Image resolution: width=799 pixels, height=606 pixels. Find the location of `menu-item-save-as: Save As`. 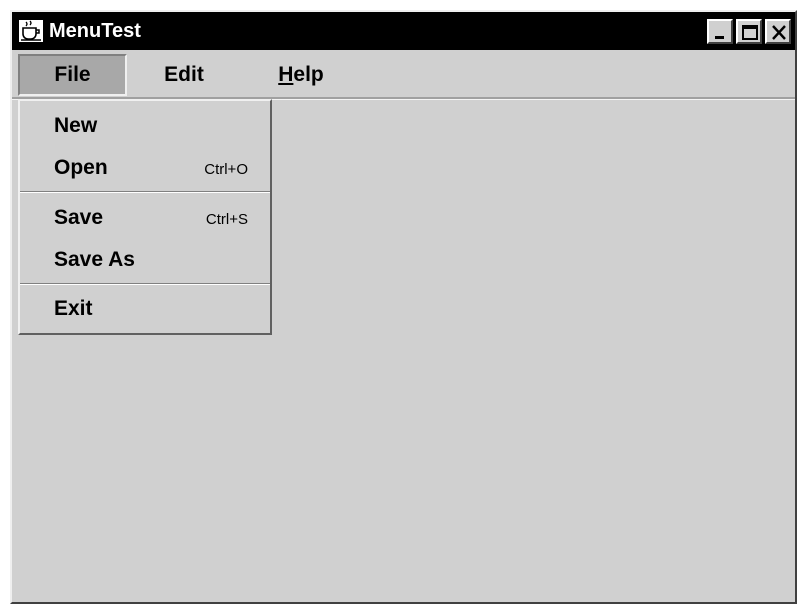

menu-item-save-as: Save As is located at coordinates (145, 260).